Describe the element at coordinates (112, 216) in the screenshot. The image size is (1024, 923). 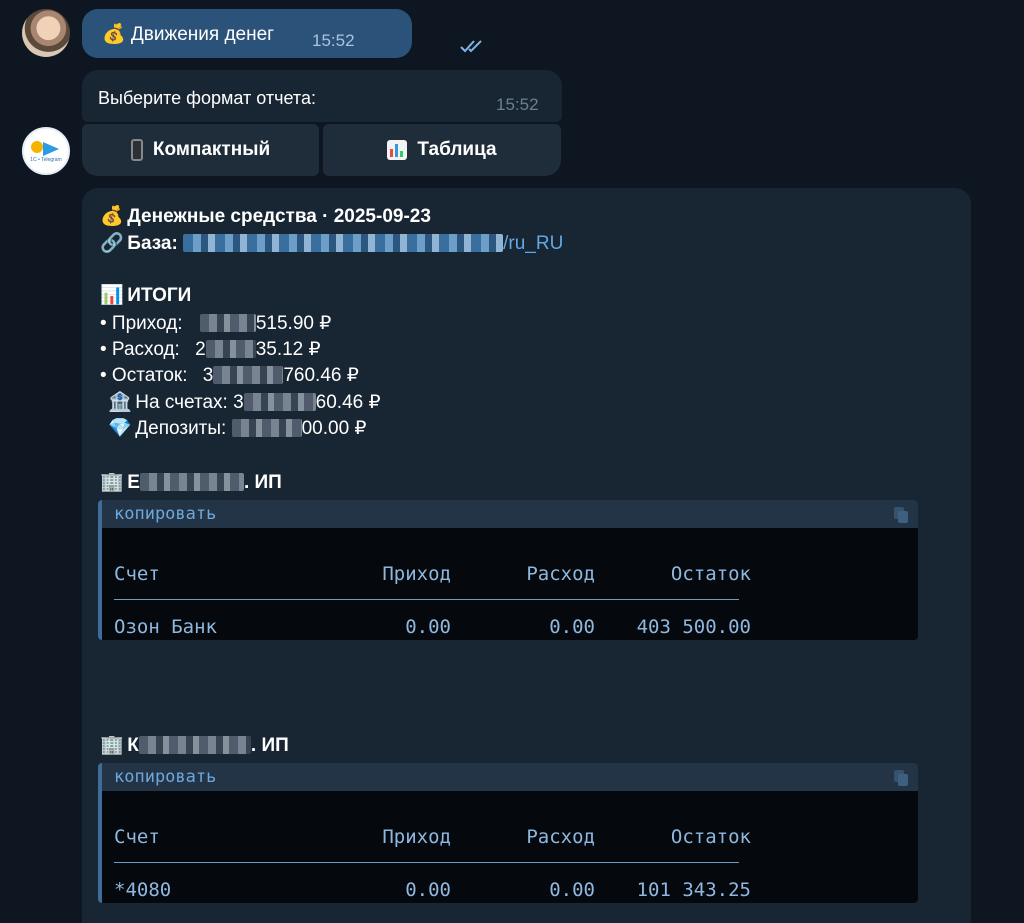
I see `money-bag-icon: 💰` at that location.